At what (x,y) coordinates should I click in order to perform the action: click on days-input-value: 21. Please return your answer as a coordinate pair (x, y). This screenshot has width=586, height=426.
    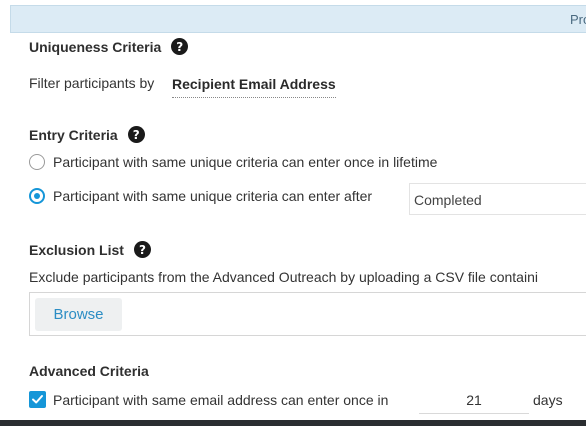
    Looking at the image, I should click on (474, 400).